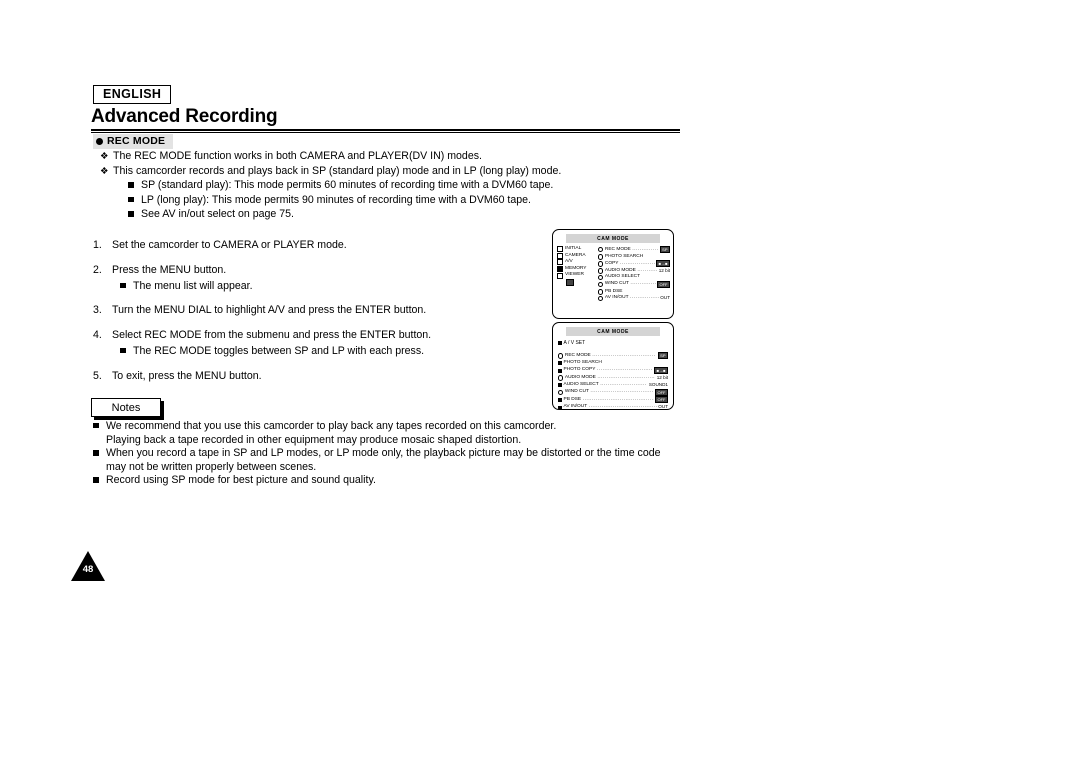  What do you see at coordinates (573, 248) in the screenshot?
I see `lcd-category-label: INITIAL` at bounding box center [573, 248].